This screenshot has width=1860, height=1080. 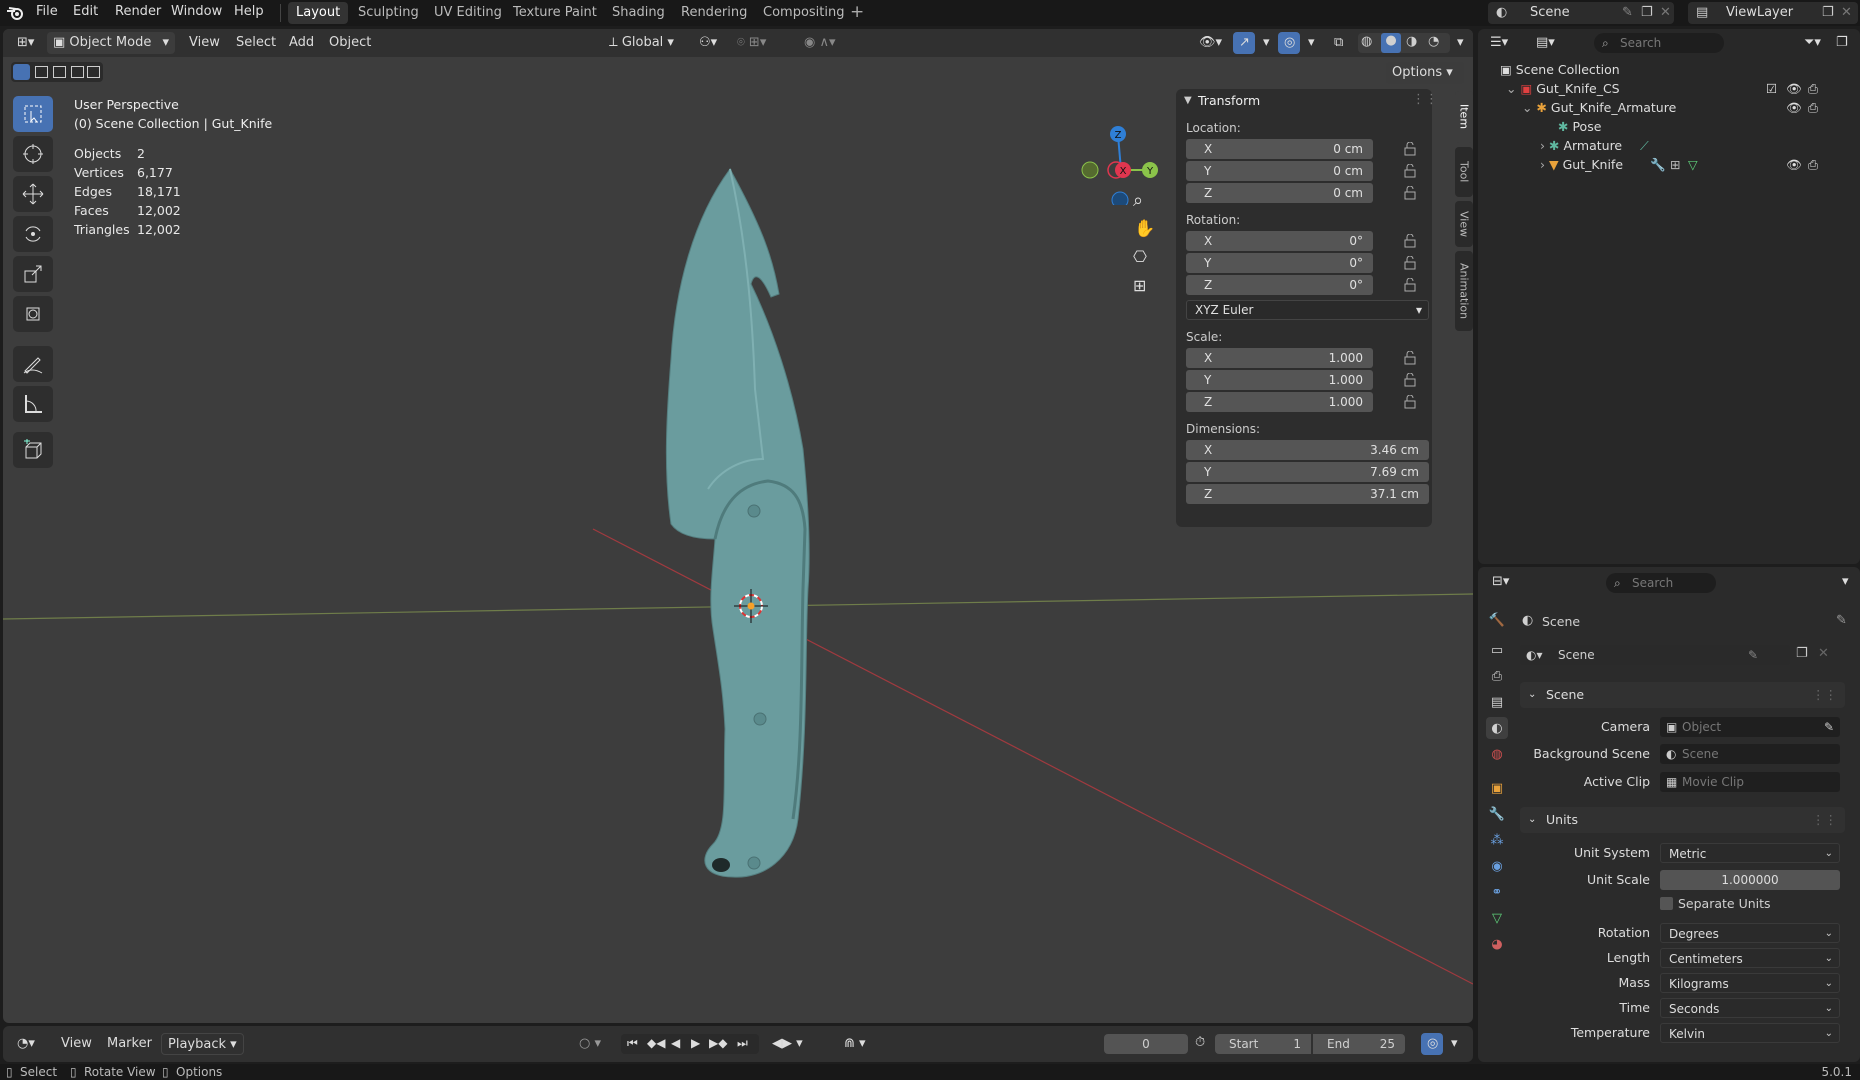 What do you see at coordinates (76, 1044) in the screenshot?
I see `timeline-view-menu: View` at bounding box center [76, 1044].